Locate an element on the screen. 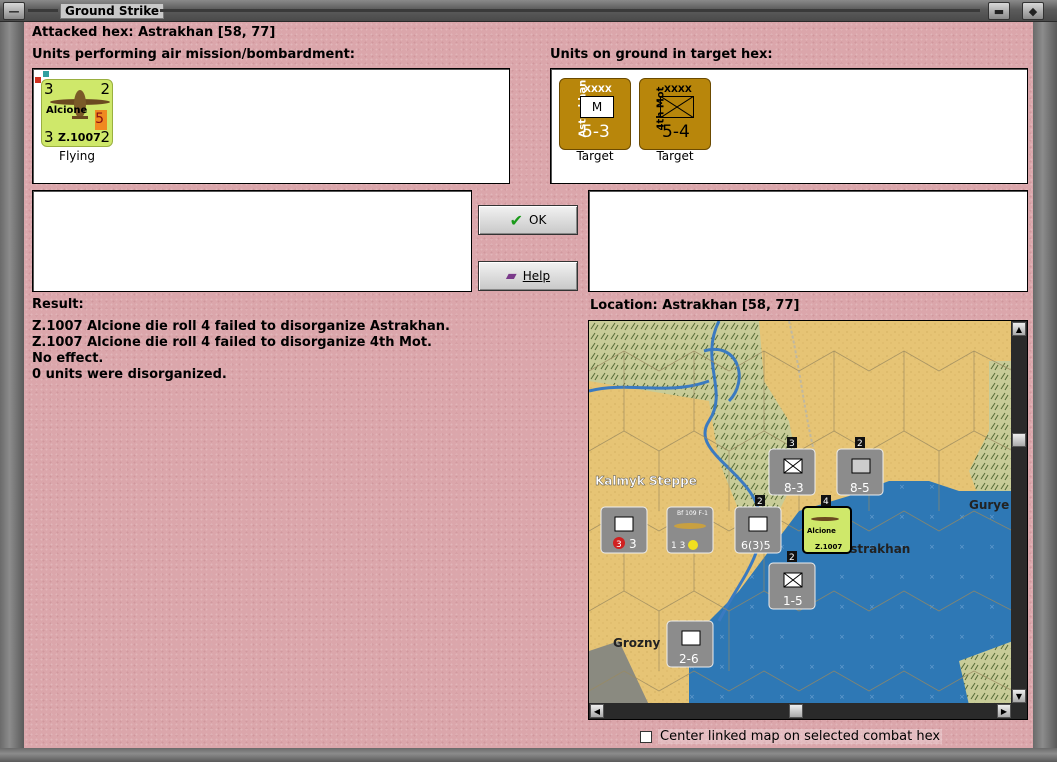 The image size is (1057, 762). mountain-infantry-icon: M is located at coordinates (597, 107).